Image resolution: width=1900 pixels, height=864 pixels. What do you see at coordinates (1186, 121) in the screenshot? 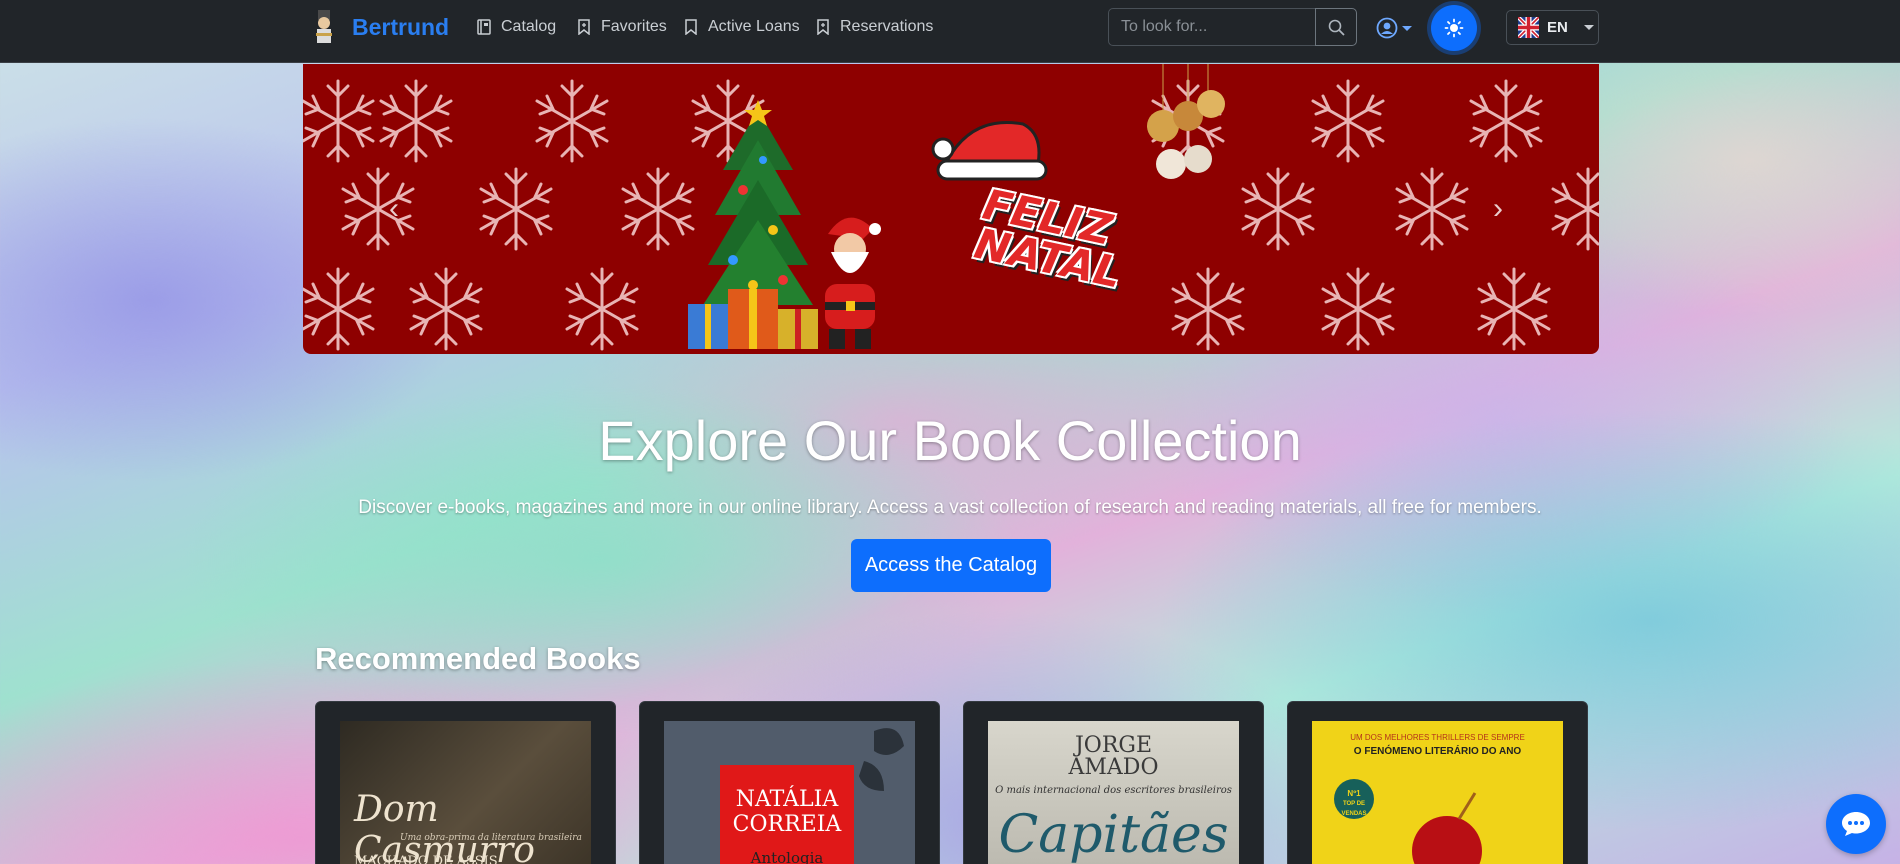
I see `ornaments-icon` at bounding box center [1186, 121].